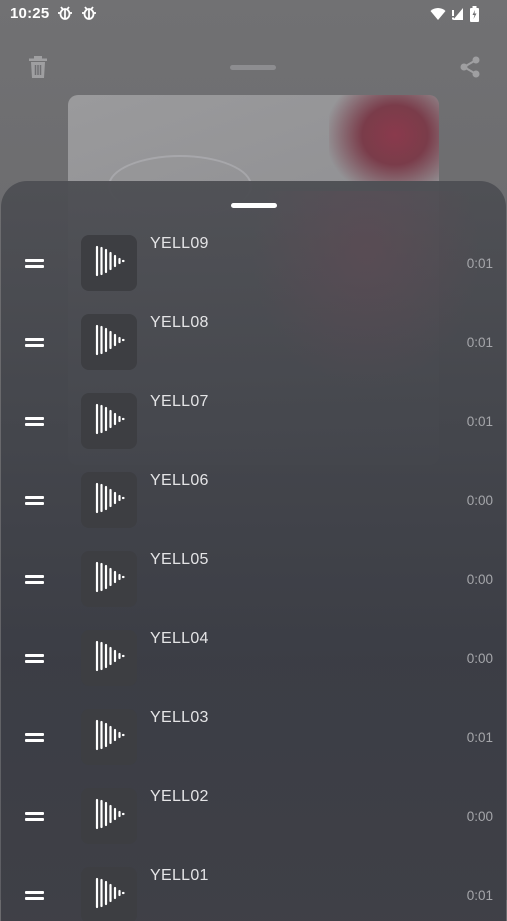 This screenshot has height=921, width=507. Describe the element at coordinates (179, 559) in the screenshot. I see `track-title: YELL05` at that location.